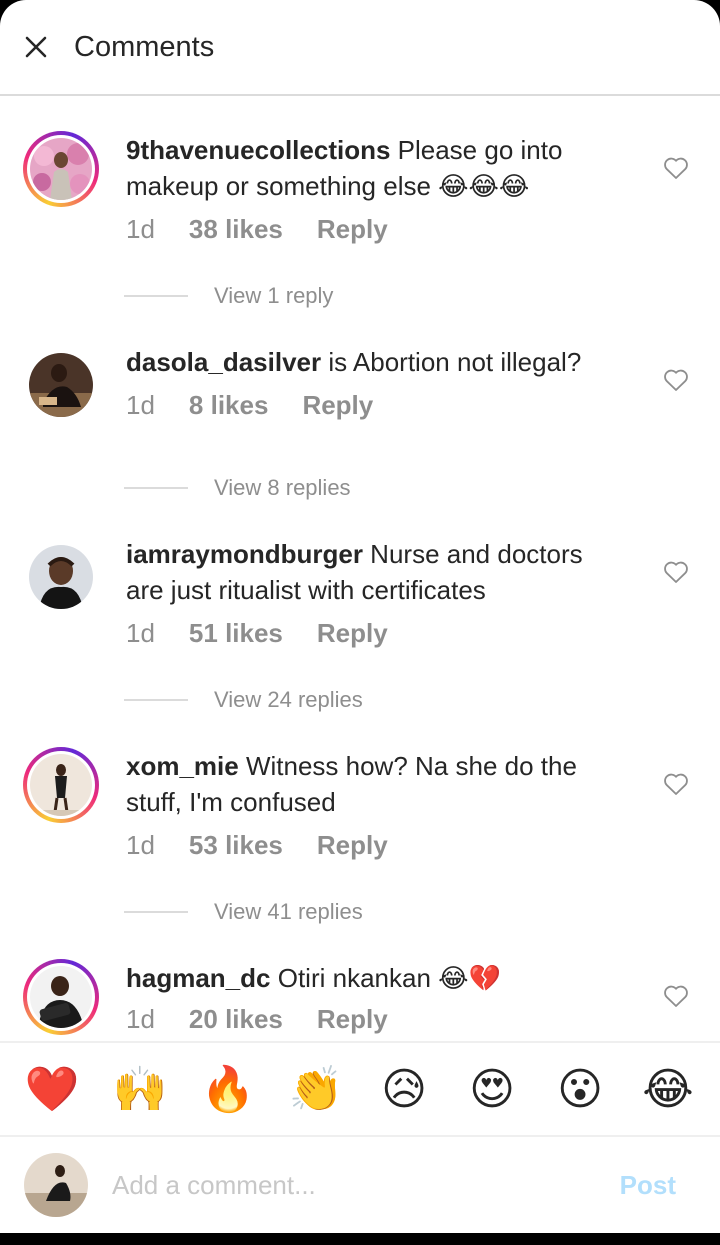 Image resolution: width=720 pixels, height=1245 pixels. What do you see at coordinates (365, 1185) in the screenshot?
I see `comment-input` at bounding box center [365, 1185].